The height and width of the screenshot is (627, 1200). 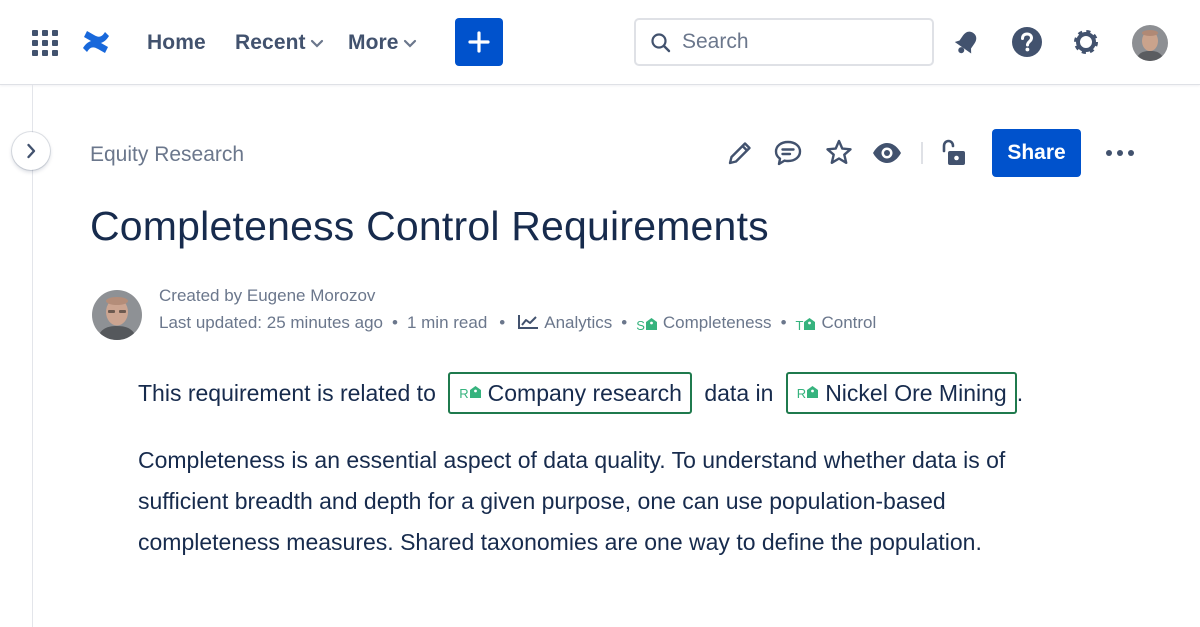 What do you see at coordinates (1020, 393) in the screenshot?
I see `paragraph-text: .` at bounding box center [1020, 393].